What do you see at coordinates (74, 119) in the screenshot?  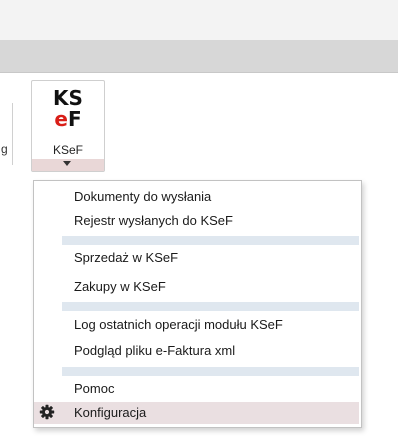 I see `ksef-logo-line2-rest: F` at bounding box center [74, 119].